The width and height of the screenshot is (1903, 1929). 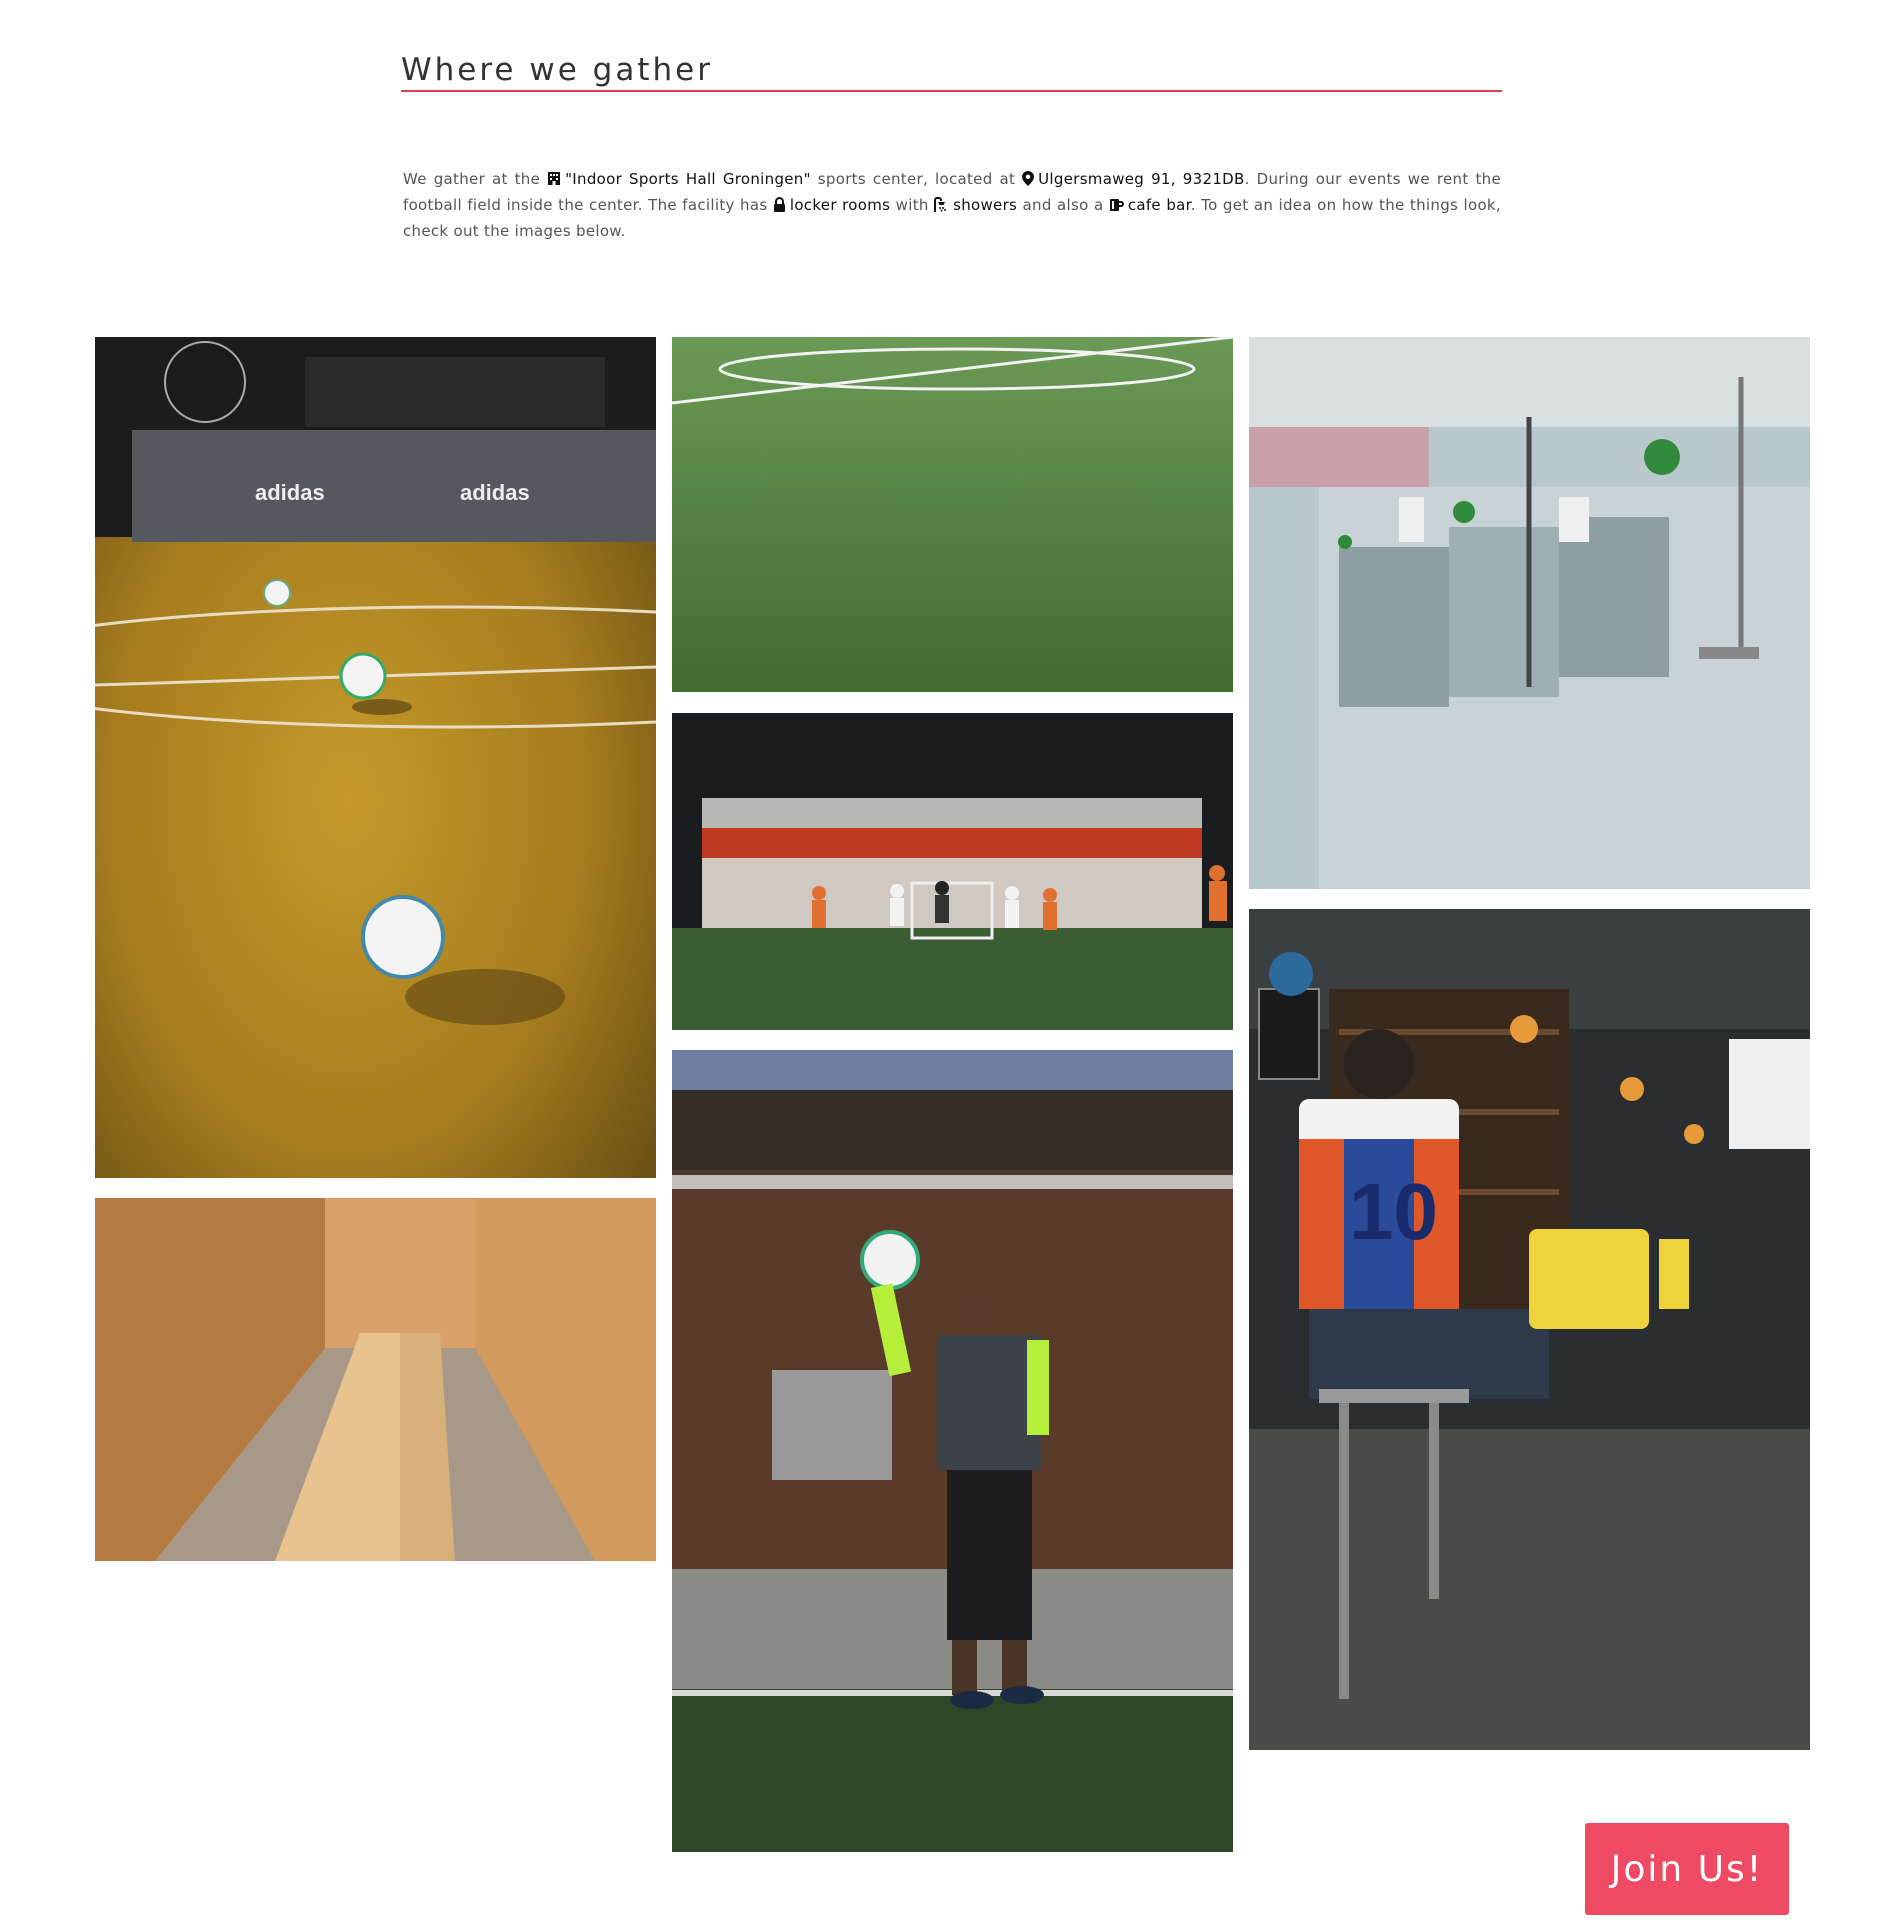 I want to click on gallery-image-shower-room, so click(x=1529, y=613).